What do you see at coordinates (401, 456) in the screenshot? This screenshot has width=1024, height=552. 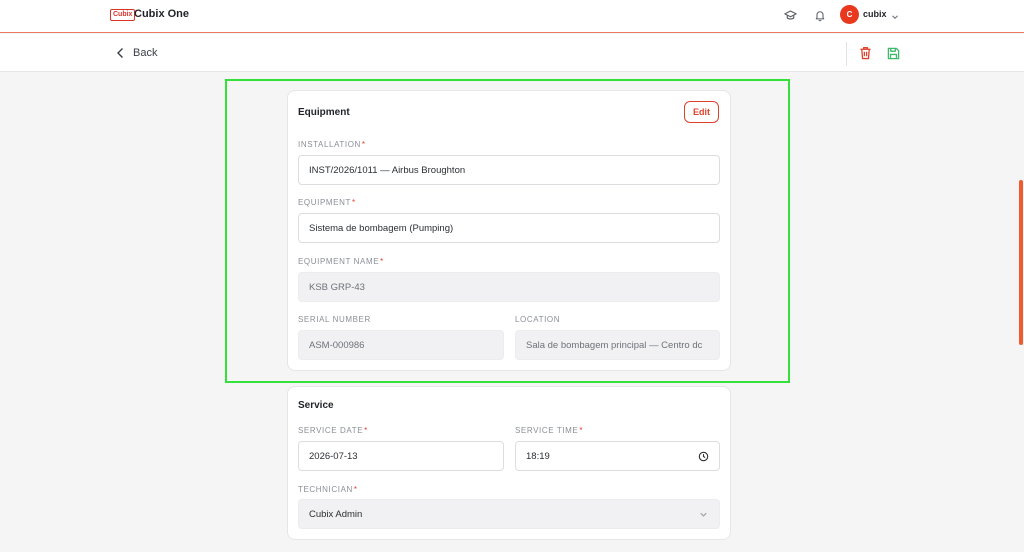 I see `service-date-field: 2026-07-13` at bounding box center [401, 456].